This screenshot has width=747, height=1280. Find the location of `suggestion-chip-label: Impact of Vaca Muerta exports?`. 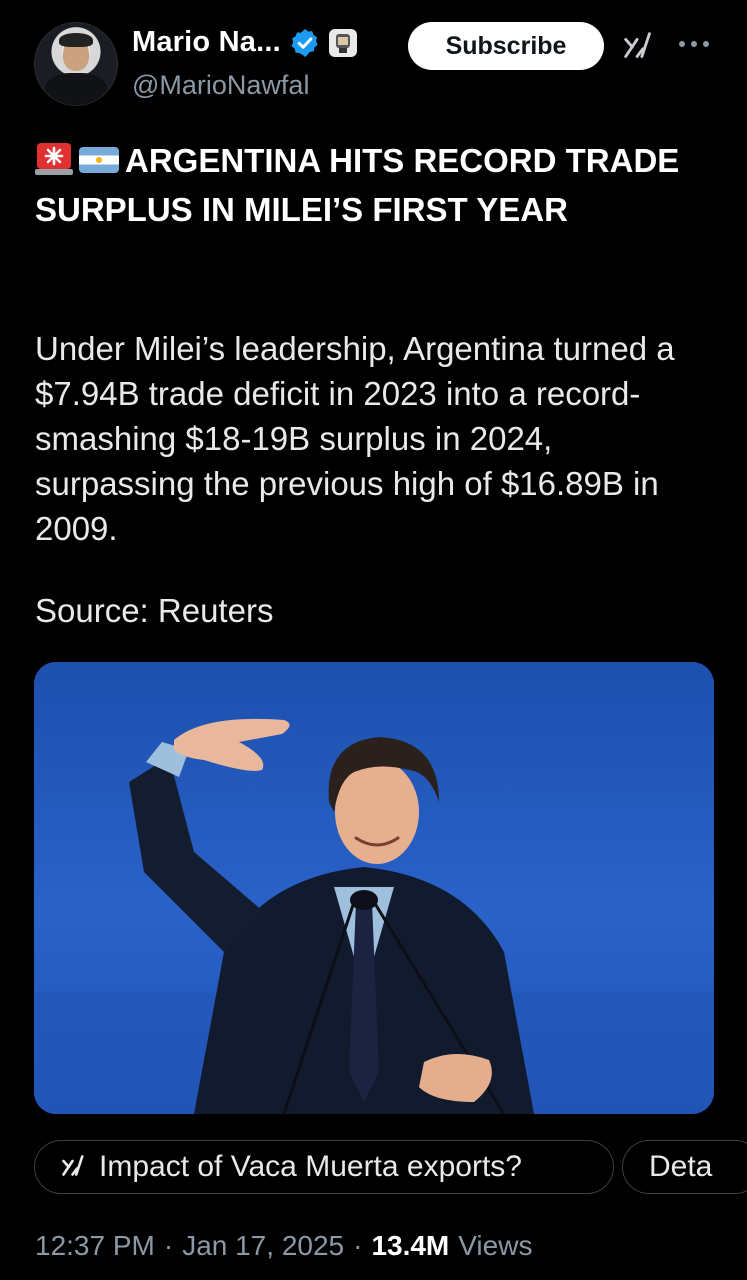

suggestion-chip-label: Impact of Vaca Muerta exports? is located at coordinates (310, 1166).